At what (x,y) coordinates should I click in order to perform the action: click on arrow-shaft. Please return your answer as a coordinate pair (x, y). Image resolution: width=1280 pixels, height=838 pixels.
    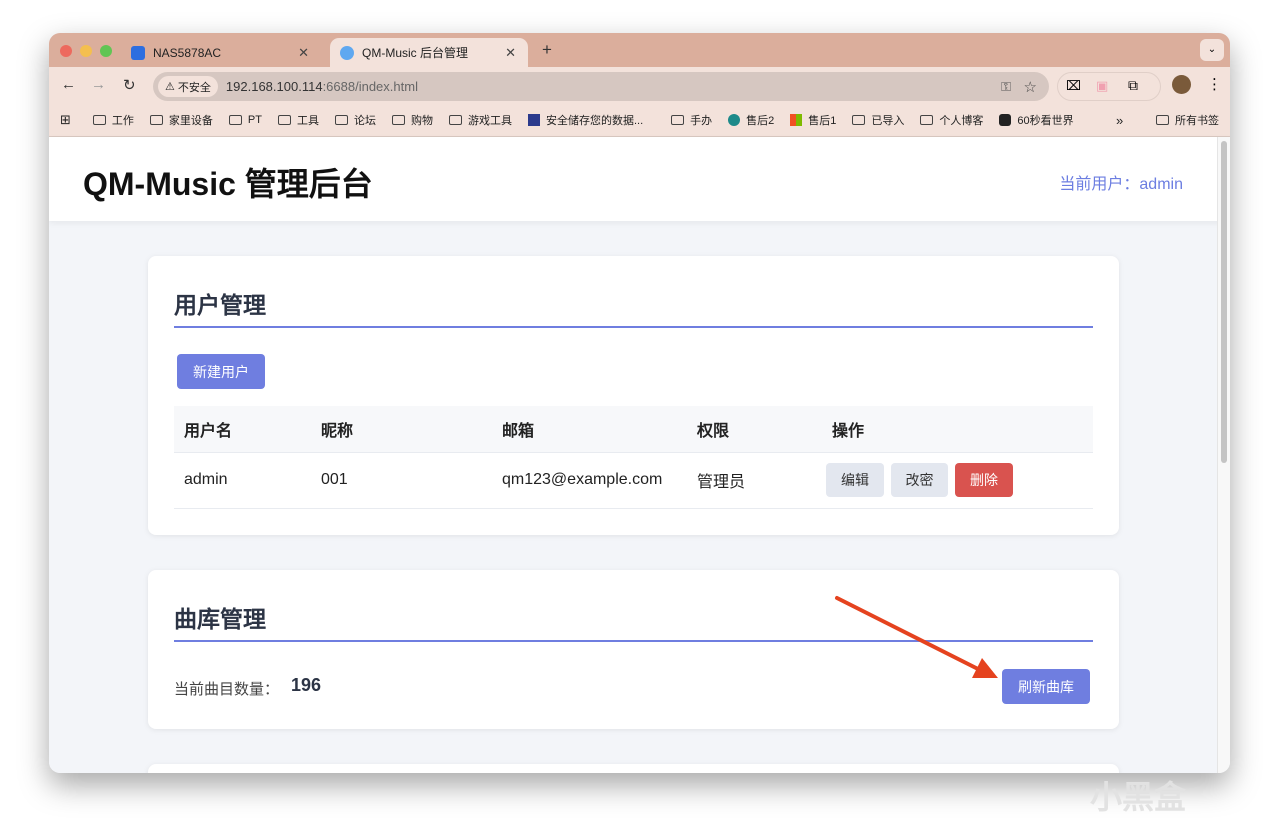
    Looking at the image, I should click on (908, 634).